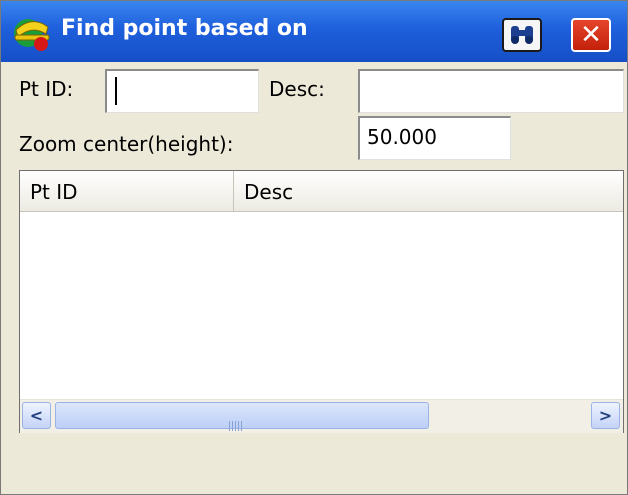 This screenshot has height=495, width=628. I want to click on zoom-center-label: Zoom center(height):, so click(126, 144).